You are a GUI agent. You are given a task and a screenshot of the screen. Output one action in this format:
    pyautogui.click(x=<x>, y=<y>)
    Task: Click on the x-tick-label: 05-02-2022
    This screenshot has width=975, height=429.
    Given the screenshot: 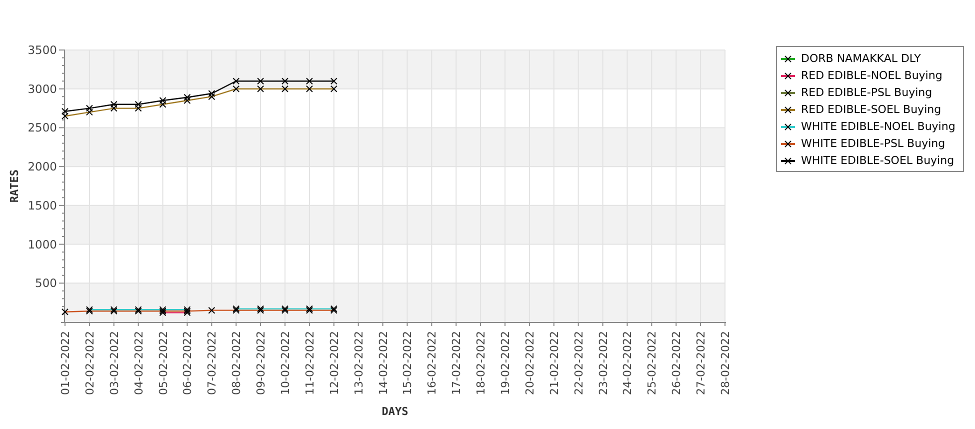 What is the action you would take?
    pyautogui.click(x=163, y=363)
    